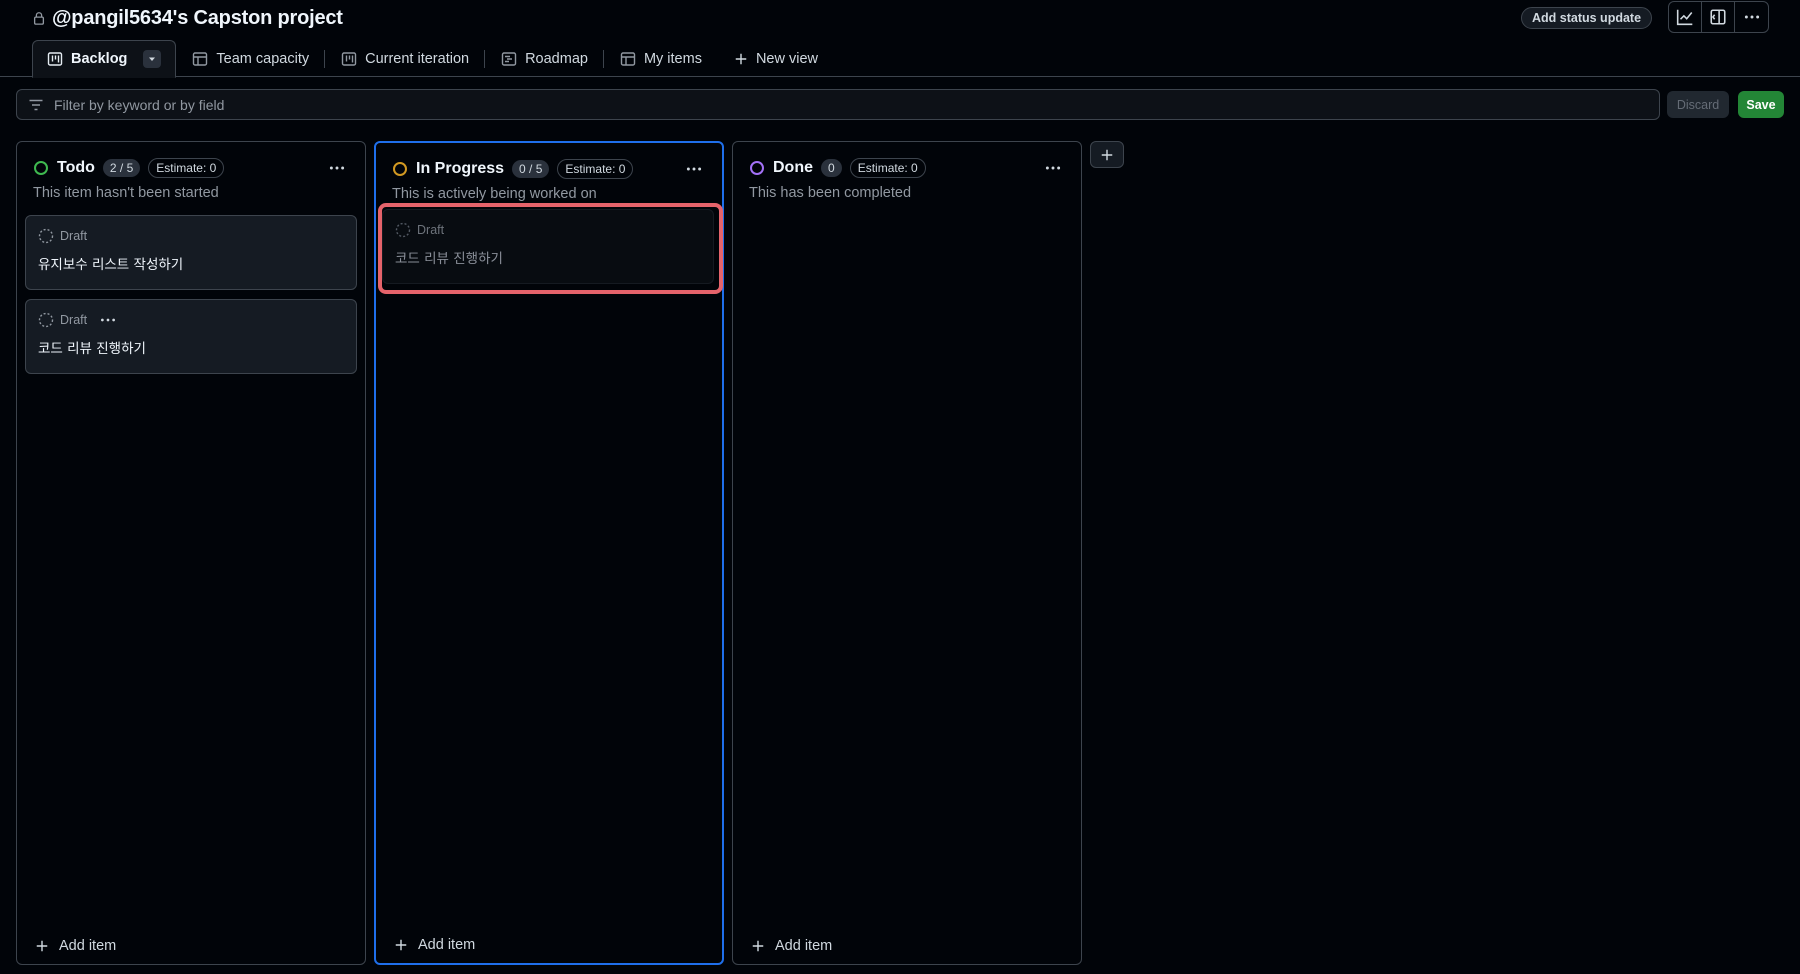 The width and height of the screenshot is (1800, 974). I want to click on column-header: Todo 2 / 5 Estimate: 0, so click(192, 168).